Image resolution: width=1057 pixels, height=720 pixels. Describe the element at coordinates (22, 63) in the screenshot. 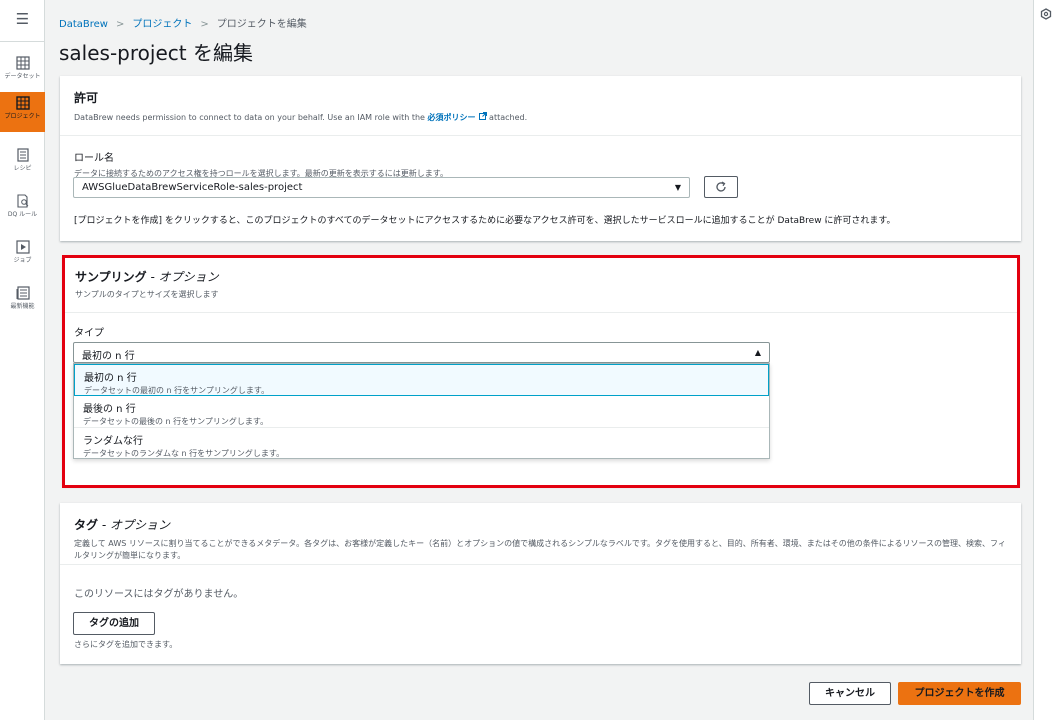

I see `table-icon` at that location.